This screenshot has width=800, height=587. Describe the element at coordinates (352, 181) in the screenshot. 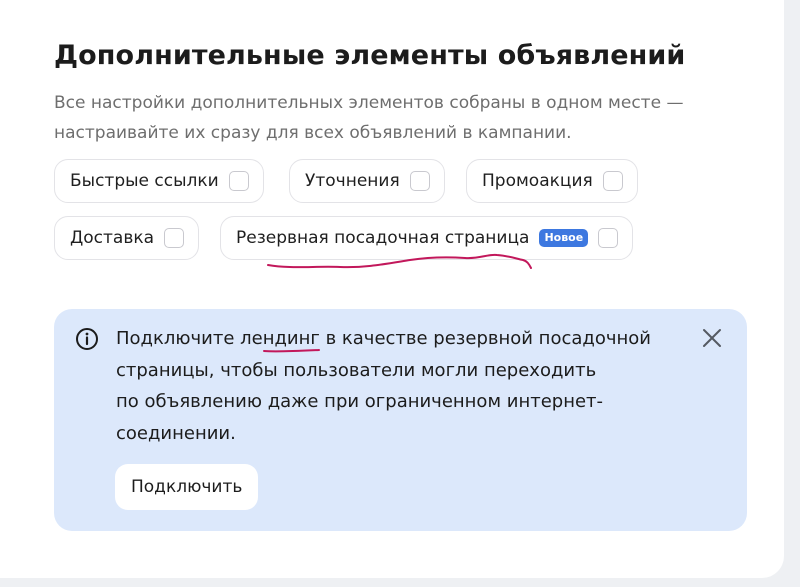

I see `chip-label: Уточнения` at that location.